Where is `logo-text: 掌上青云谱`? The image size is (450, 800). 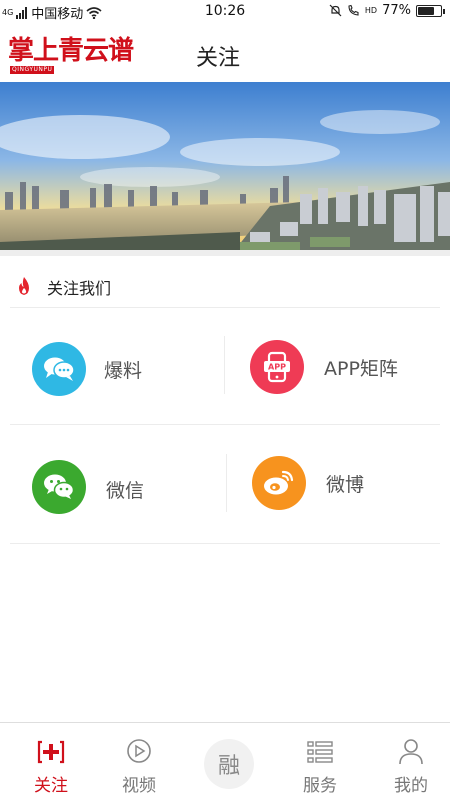 logo-text: 掌上青云谱 is located at coordinates (71, 51).